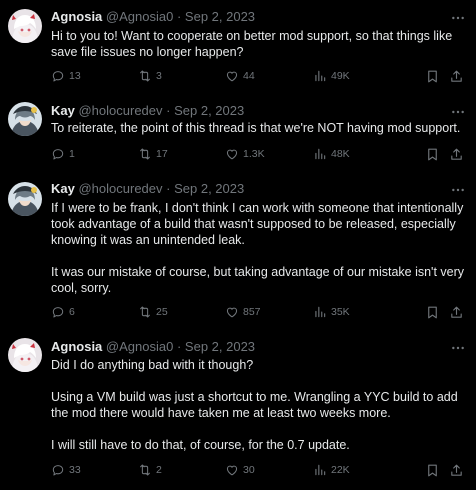 The image size is (476, 490). I want to click on like-count: 30, so click(249, 470).